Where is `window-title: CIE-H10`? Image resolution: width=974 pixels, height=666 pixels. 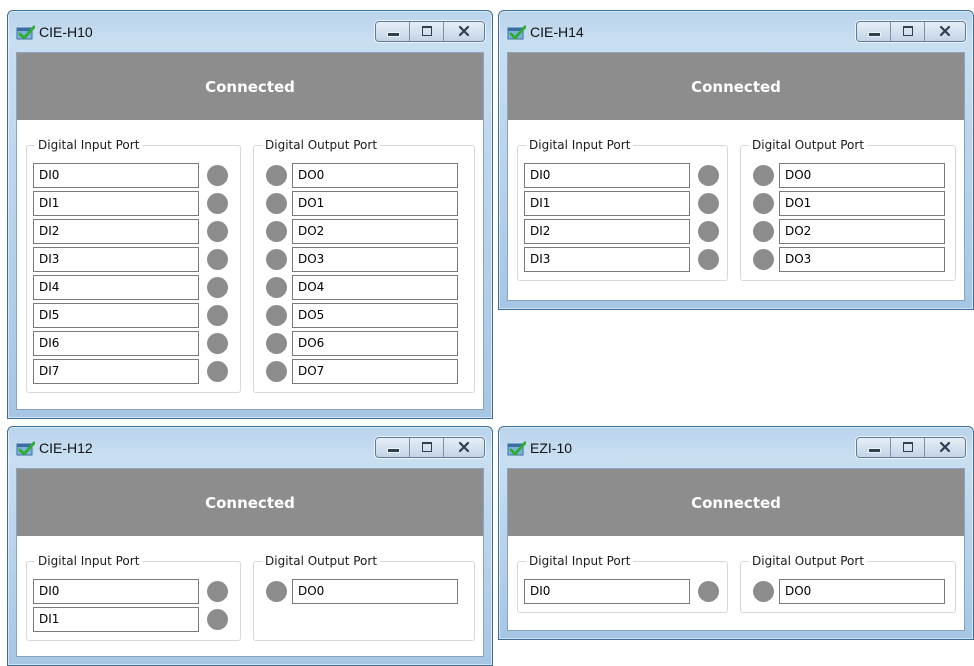 window-title: CIE-H10 is located at coordinates (66, 32).